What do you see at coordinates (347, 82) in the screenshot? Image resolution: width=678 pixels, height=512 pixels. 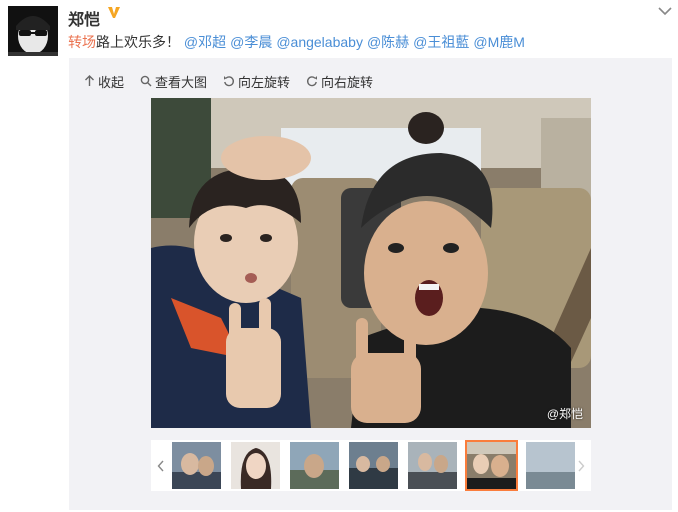 I see `rotate-right-label: 向右旋转` at bounding box center [347, 82].